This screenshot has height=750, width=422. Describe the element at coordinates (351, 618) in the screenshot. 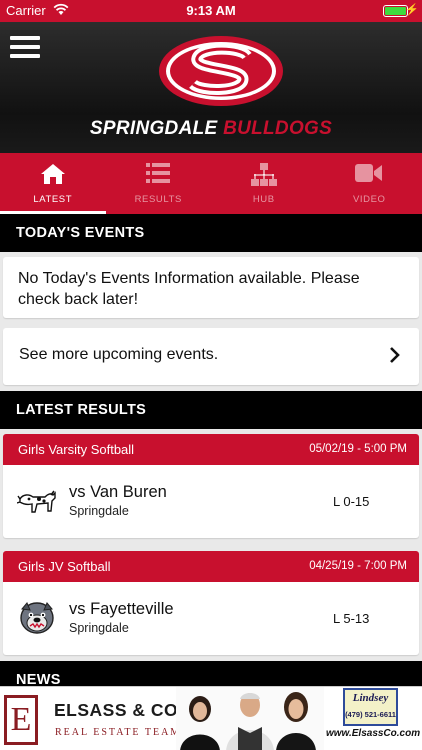

I see `game-score: L 5-13` at that location.